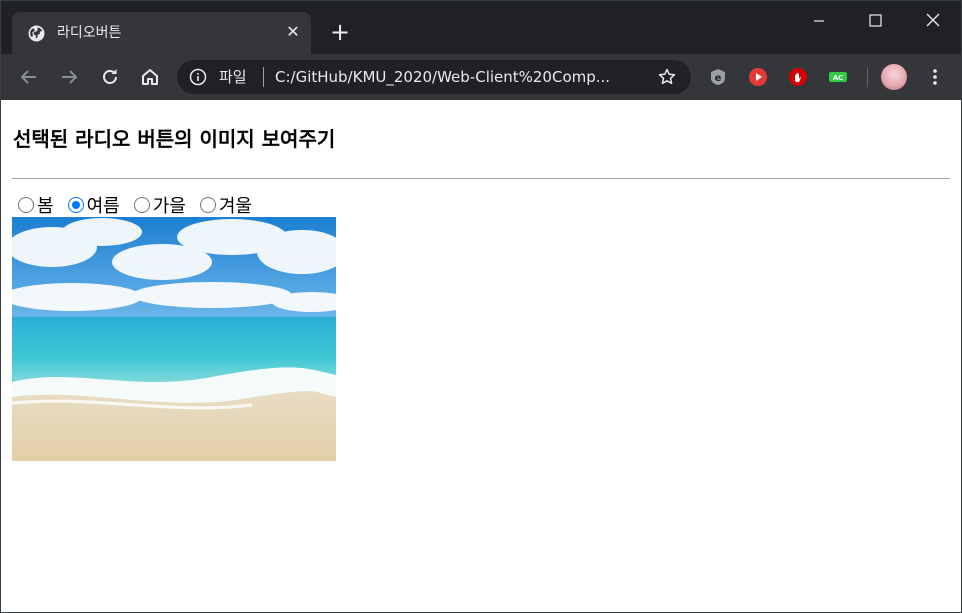  I want to click on ac-extension-icon: AC, so click(838, 77).